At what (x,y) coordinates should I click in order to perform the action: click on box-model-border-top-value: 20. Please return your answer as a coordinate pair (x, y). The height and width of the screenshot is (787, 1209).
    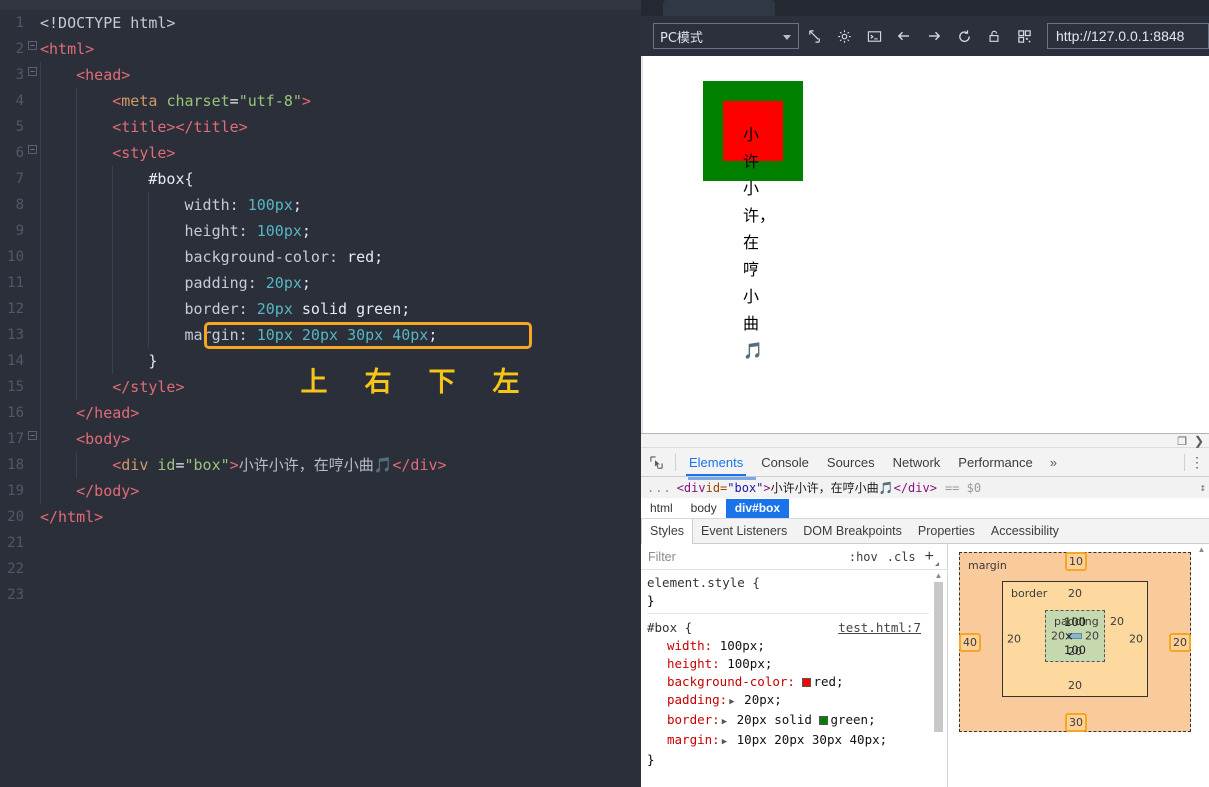
    Looking at the image, I should click on (1075, 593).